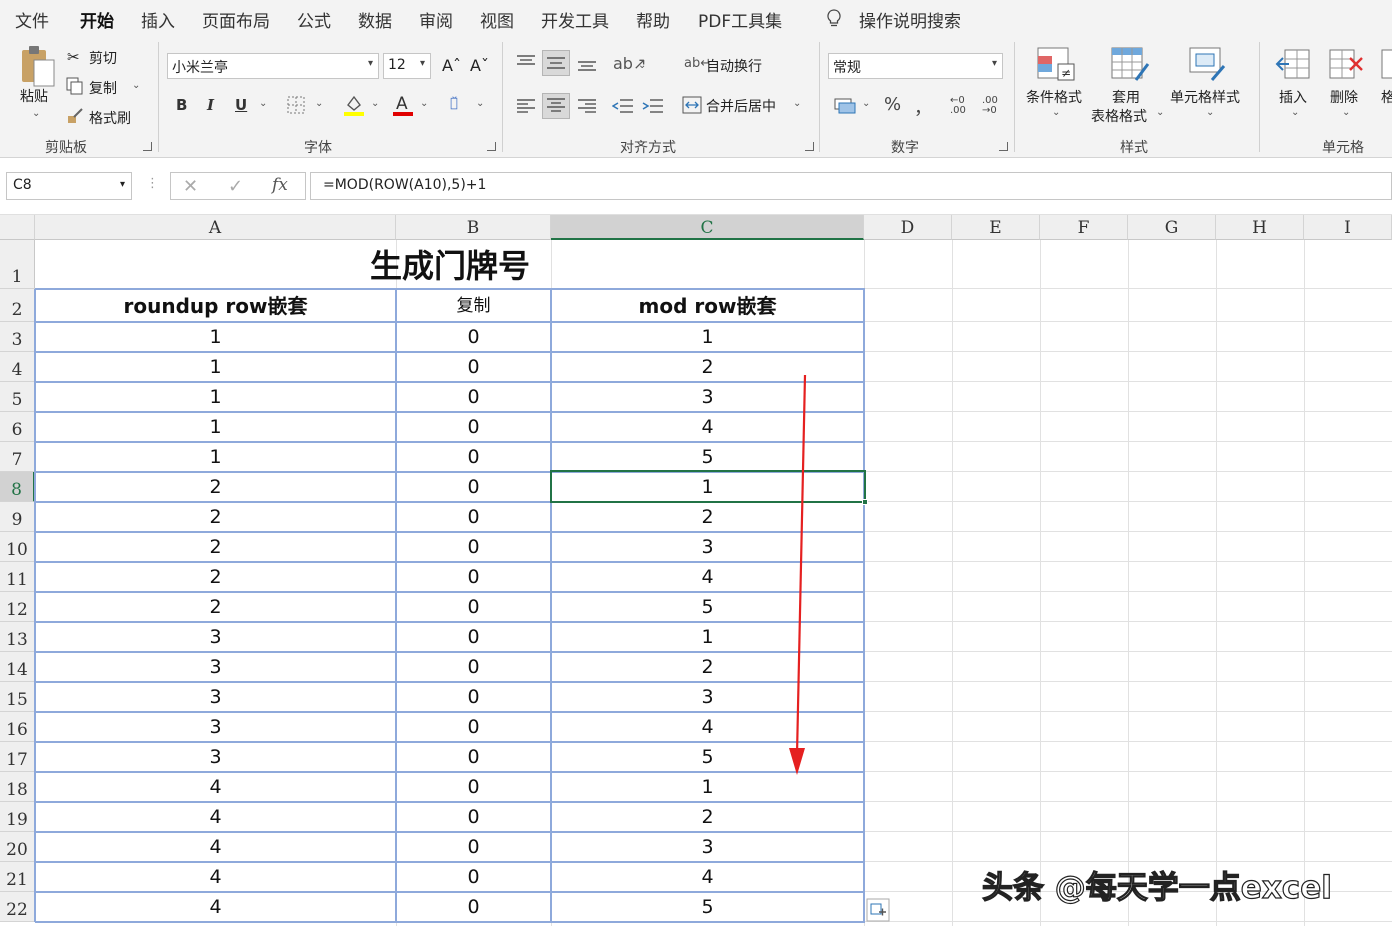 The height and width of the screenshot is (926, 1392). Describe the element at coordinates (851, 186) in the screenshot. I see `formula-input: =MOD(ROW(A10),5)+1` at that location.